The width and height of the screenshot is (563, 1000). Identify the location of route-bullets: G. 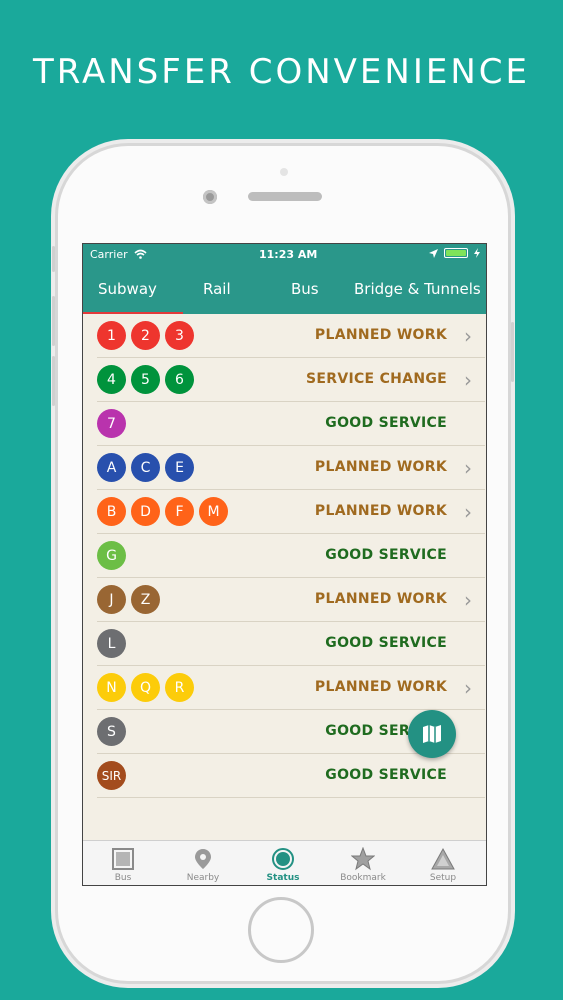
(111, 555).